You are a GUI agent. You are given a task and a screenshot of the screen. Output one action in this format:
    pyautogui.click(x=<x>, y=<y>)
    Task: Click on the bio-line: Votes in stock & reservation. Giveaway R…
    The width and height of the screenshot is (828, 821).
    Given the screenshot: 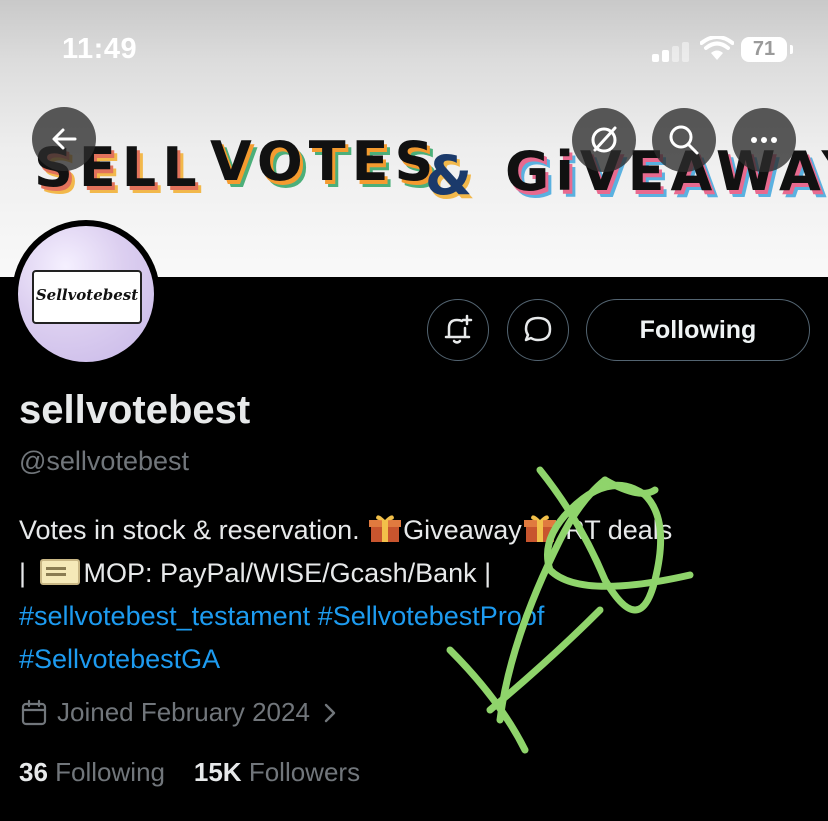 What is the action you would take?
    pyautogui.click(x=419, y=530)
    